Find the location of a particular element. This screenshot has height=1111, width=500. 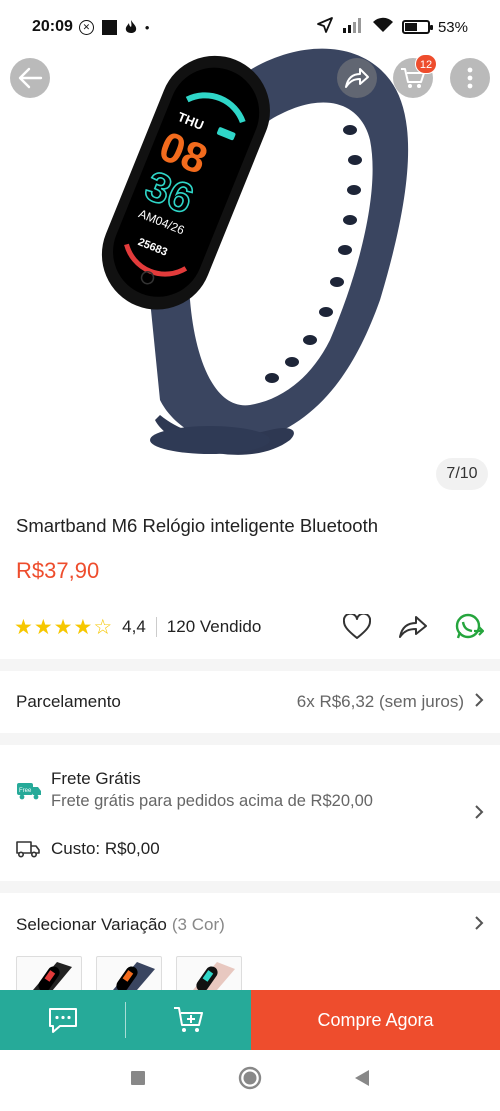

chat-icon is located at coordinates (62, 1020).